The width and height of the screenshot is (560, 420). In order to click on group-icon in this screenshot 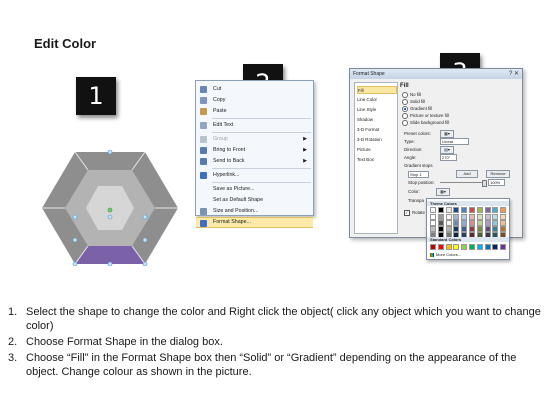, I will do `click(203, 139)`.